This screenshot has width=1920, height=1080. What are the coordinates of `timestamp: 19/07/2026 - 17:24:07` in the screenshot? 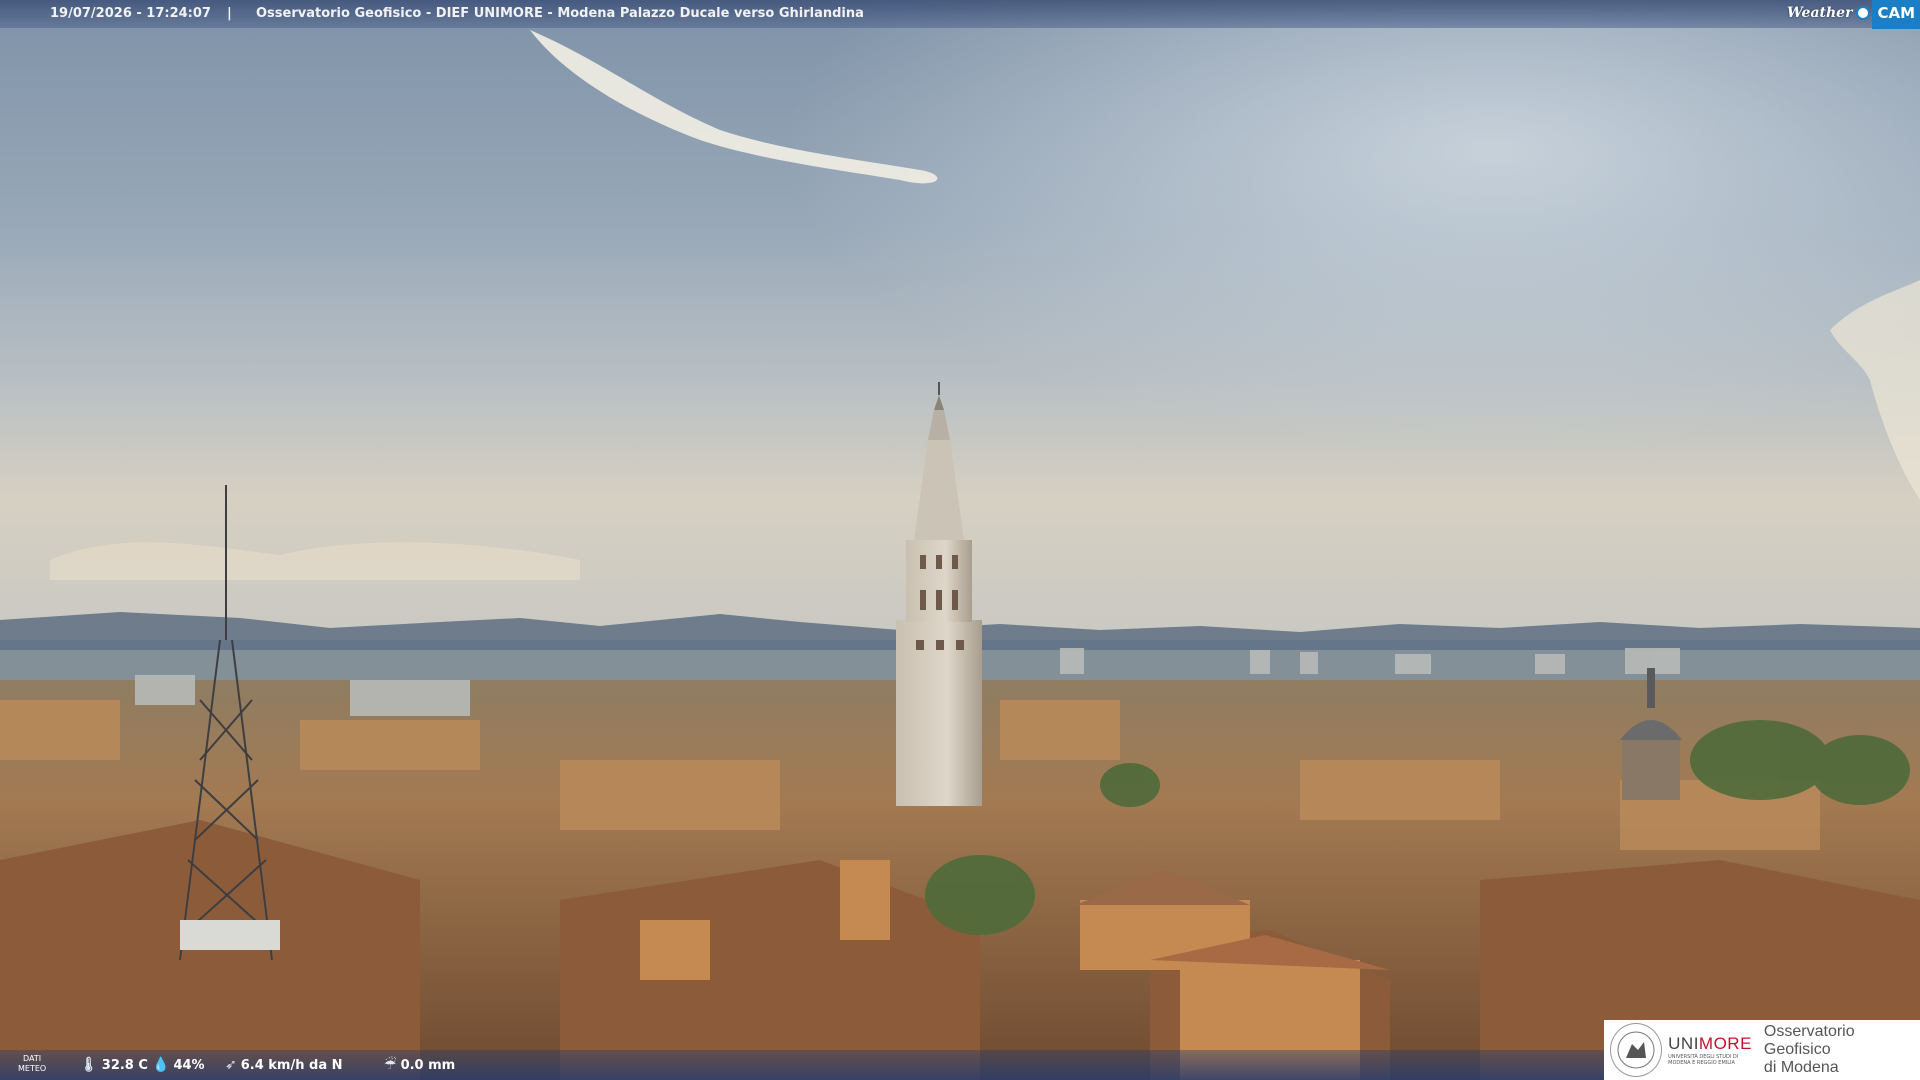 It's located at (130, 13).